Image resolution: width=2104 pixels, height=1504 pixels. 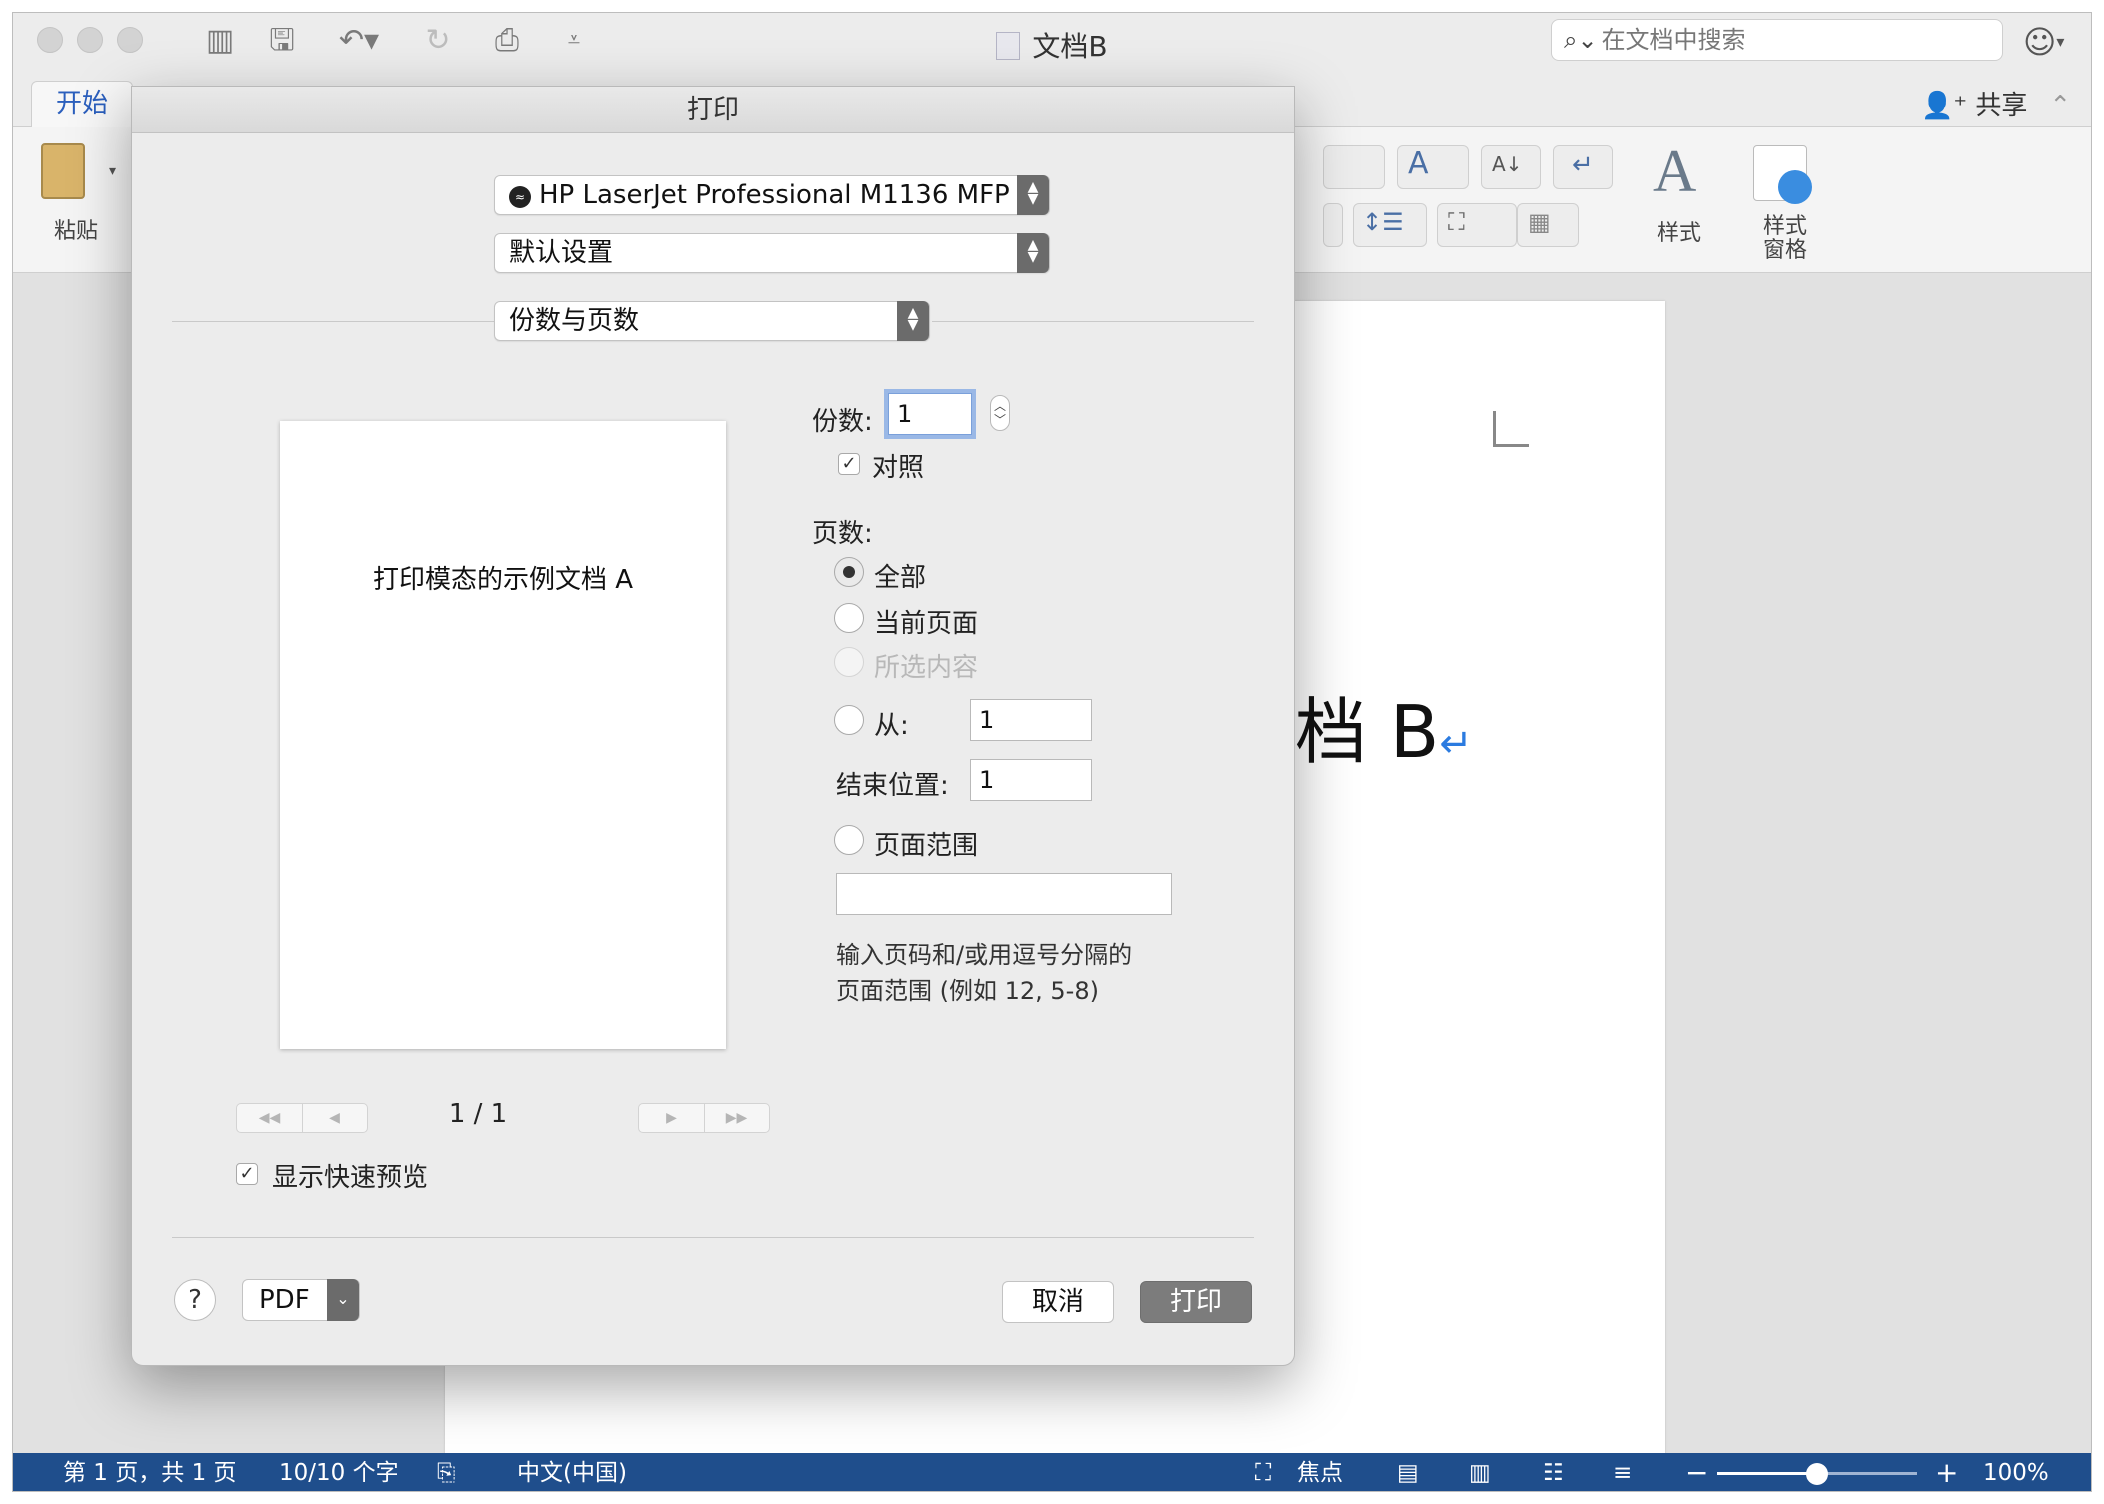 I want to click on shading-button: ⛶, so click(x=1477, y=225).